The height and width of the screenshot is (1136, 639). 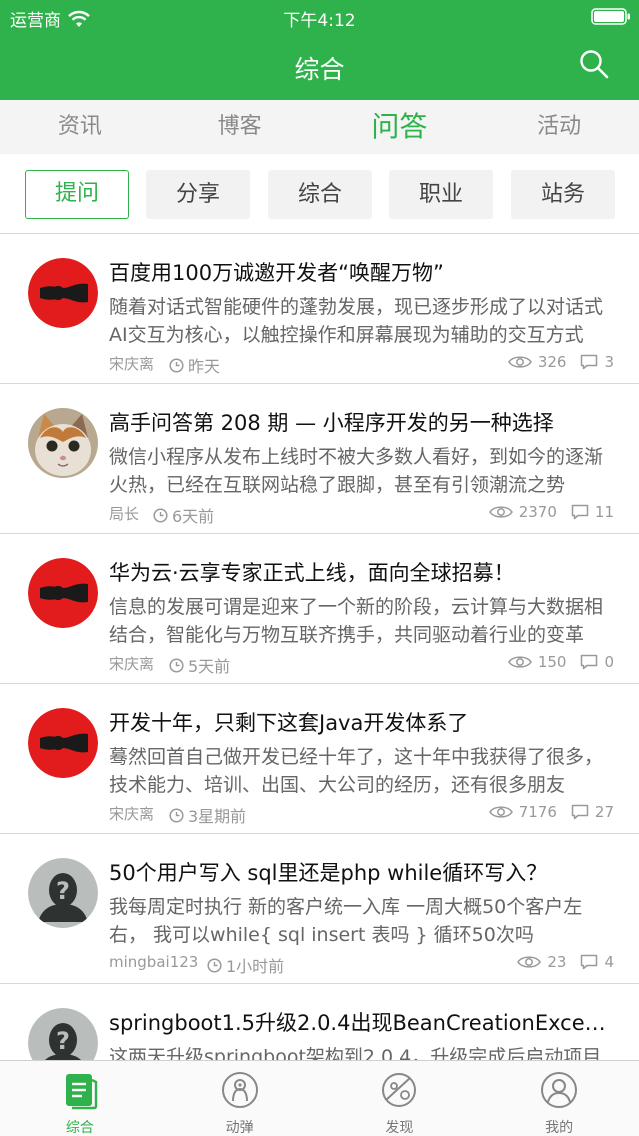 What do you see at coordinates (557, 962) in the screenshot?
I see `view-count: 23` at bounding box center [557, 962].